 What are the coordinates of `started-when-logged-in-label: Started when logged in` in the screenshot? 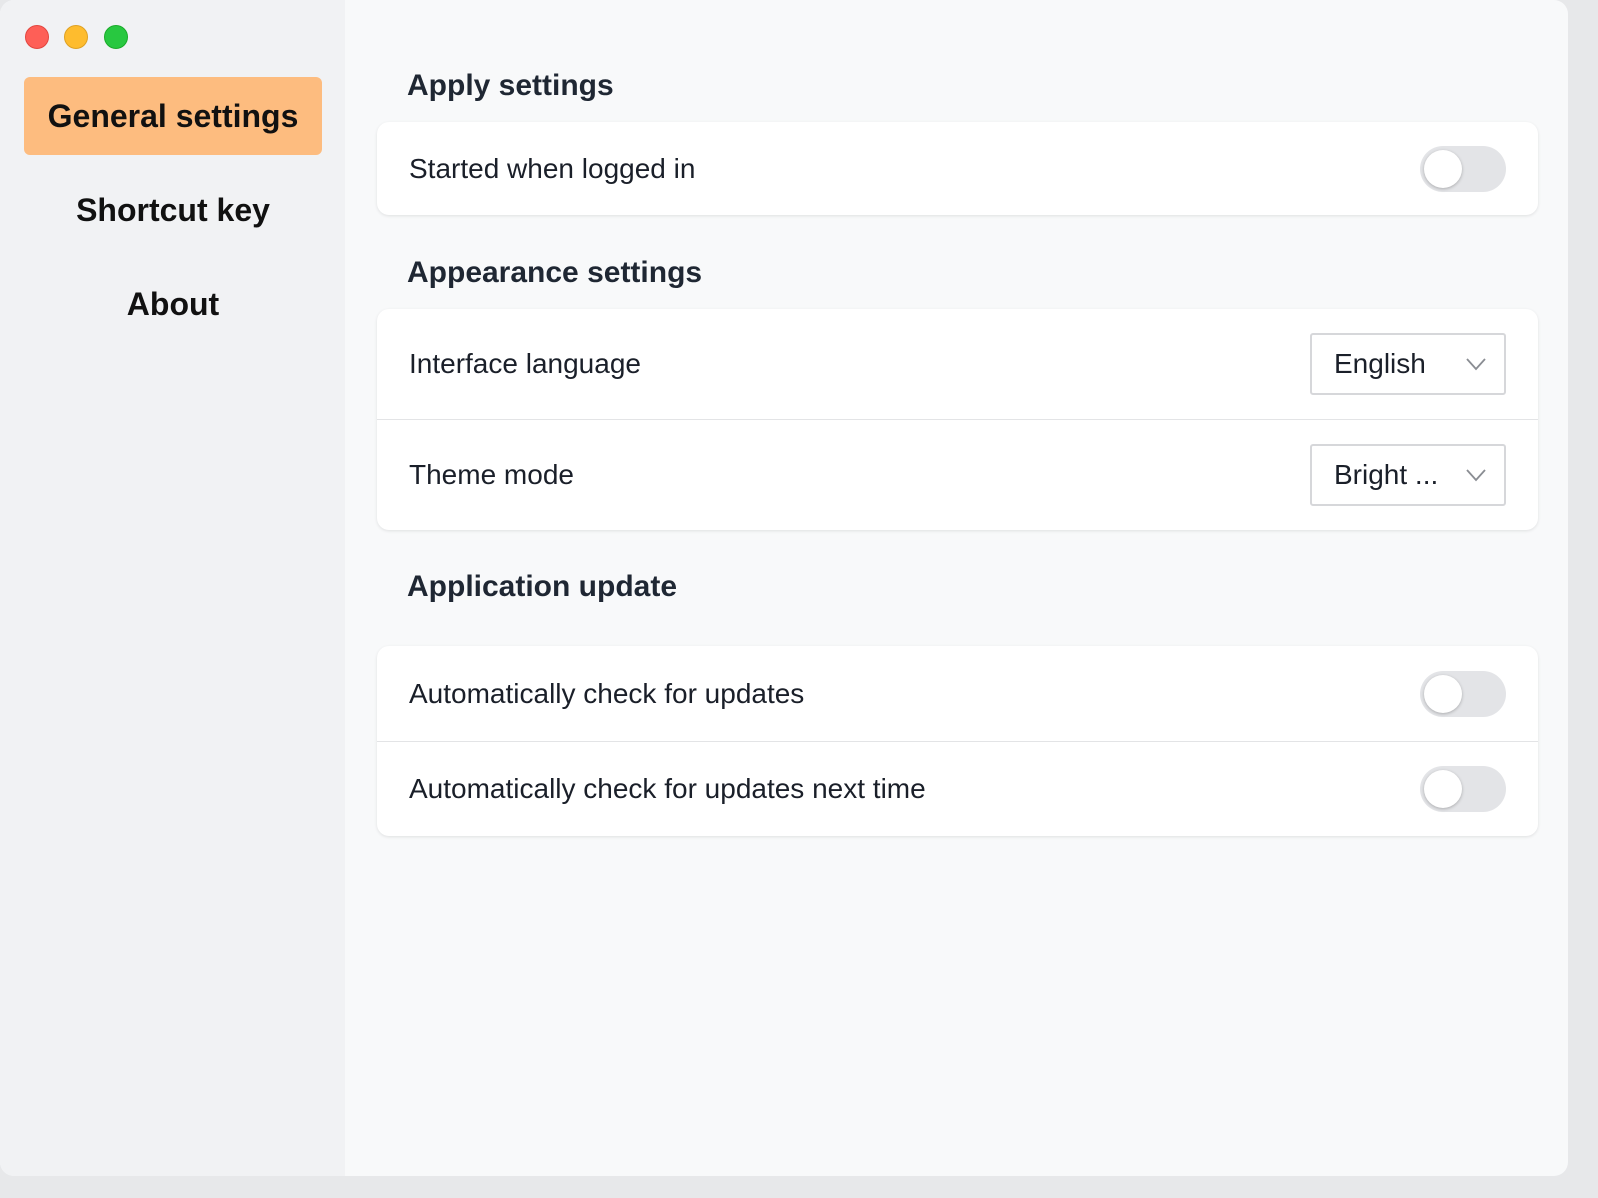 It's located at (552, 168).